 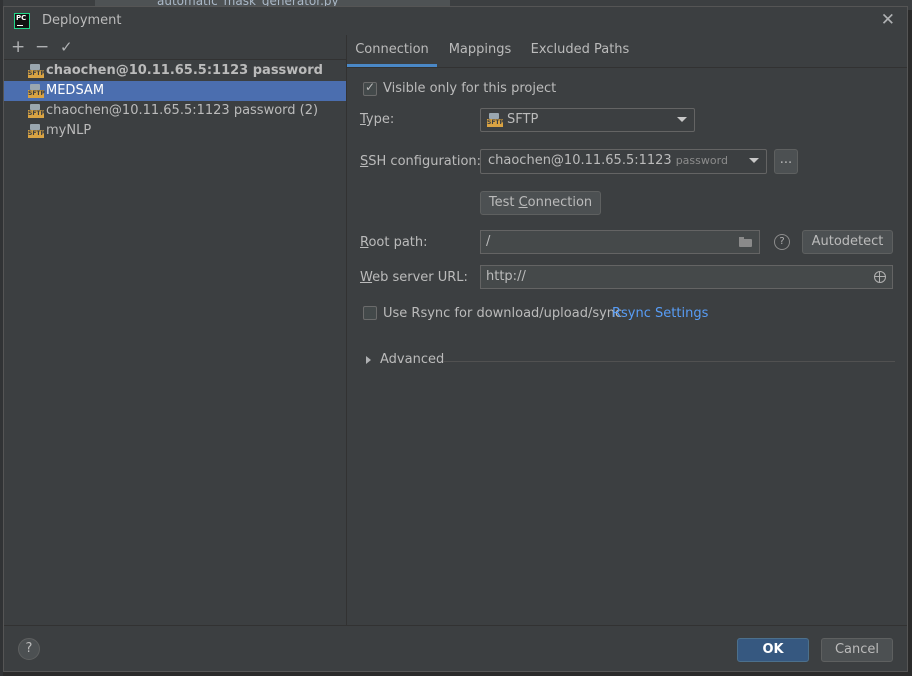 What do you see at coordinates (66, 47) in the screenshot?
I see `set-default-icon: ✓` at bounding box center [66, 47].